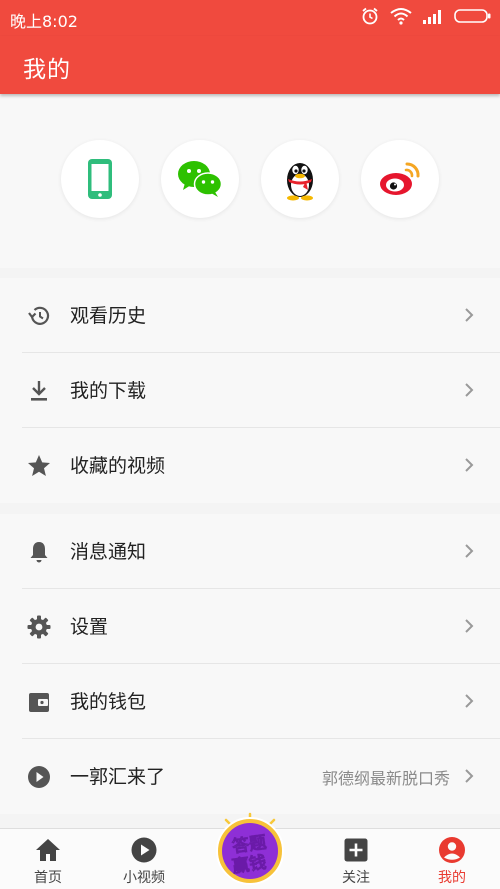 Image resolution: width=500 pixels, height=889 pixels. Describe the element at coordinates (250, 65) in the screenshot. I see `app-bar: 我的` at that location.